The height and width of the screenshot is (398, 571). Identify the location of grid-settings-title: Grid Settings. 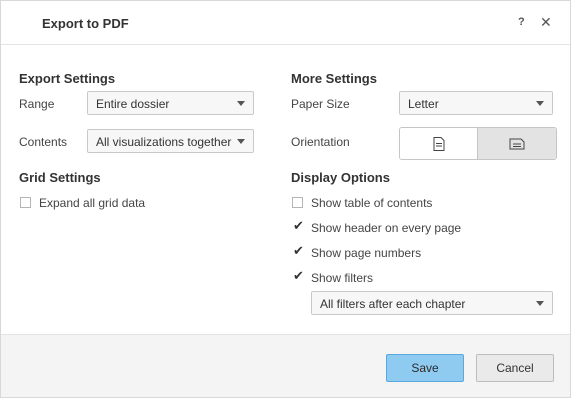
(60, 177).